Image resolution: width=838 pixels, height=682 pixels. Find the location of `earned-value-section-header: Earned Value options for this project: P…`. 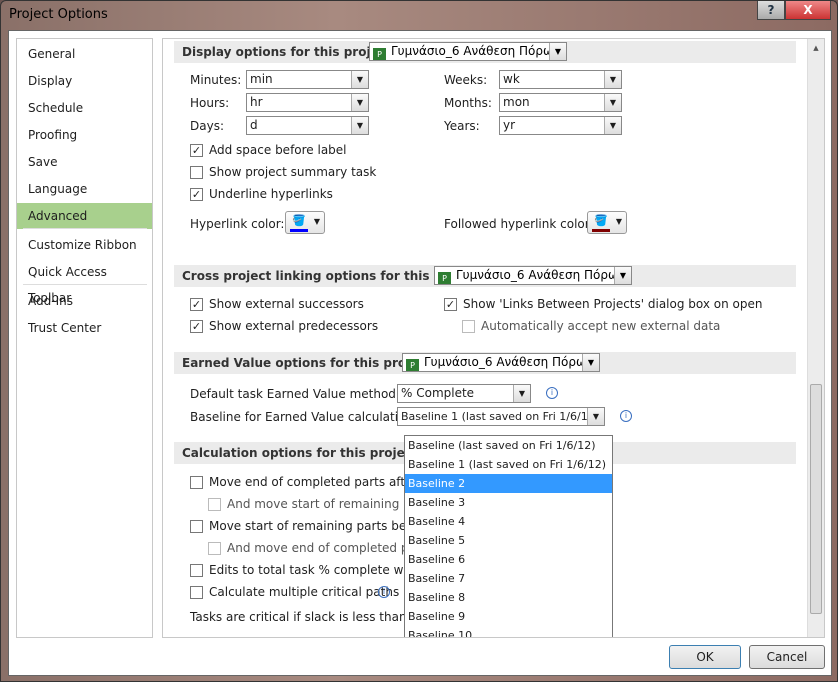

earned-value-section-header: Earned Value options for this project: P… is located at coordinates (485, 363).